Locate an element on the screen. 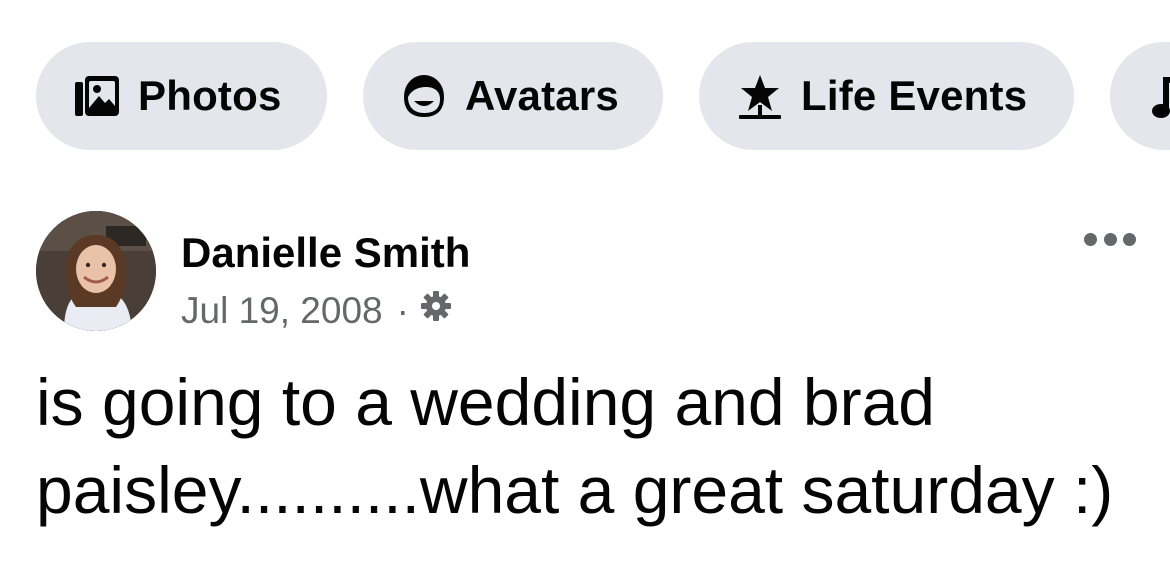 The width and height of the screenshot is (1170, 569). post-meta: Jul 19, 2008 · is located at coordinates (317, 310).